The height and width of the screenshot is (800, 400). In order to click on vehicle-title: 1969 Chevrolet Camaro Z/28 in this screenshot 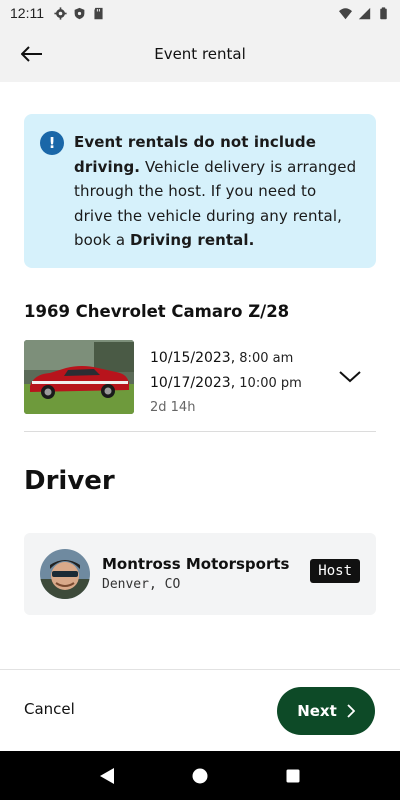, I will do `click(157, 311)`.